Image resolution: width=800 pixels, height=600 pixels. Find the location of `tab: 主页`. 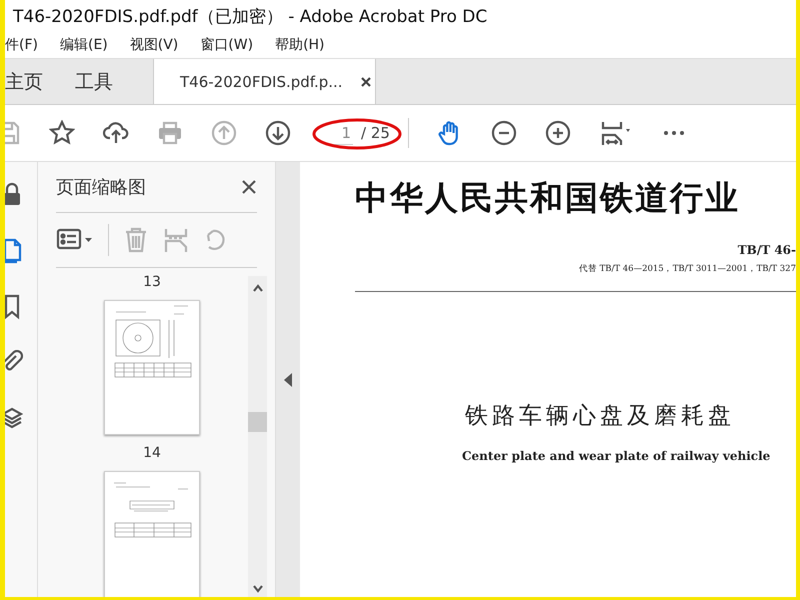

tab: 主页 is located at coordinates (31, 81).